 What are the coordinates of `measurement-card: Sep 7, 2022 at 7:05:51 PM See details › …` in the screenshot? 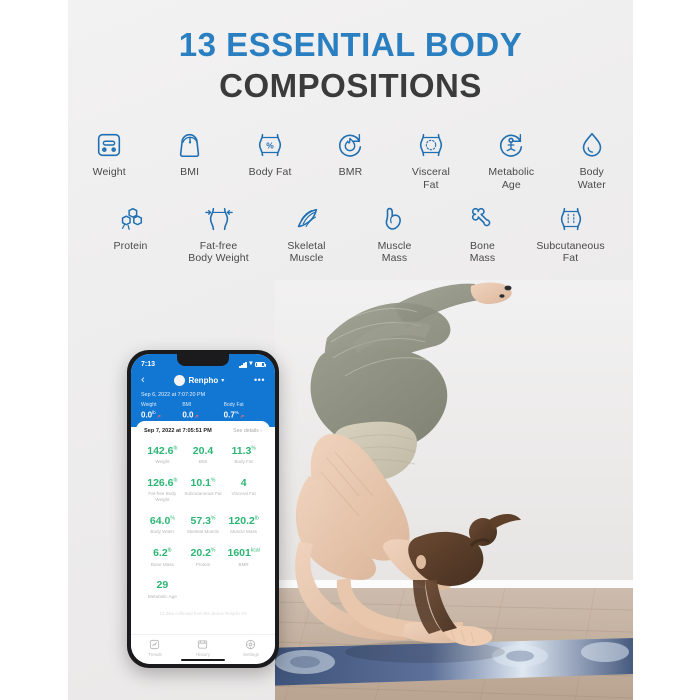 It's located at (203, 526).